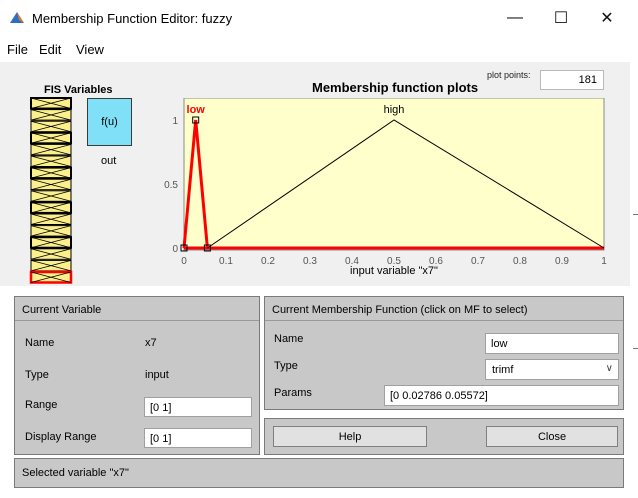 The image size is (638, 498). I want to click on minimize-button: —, so click(515, 18).